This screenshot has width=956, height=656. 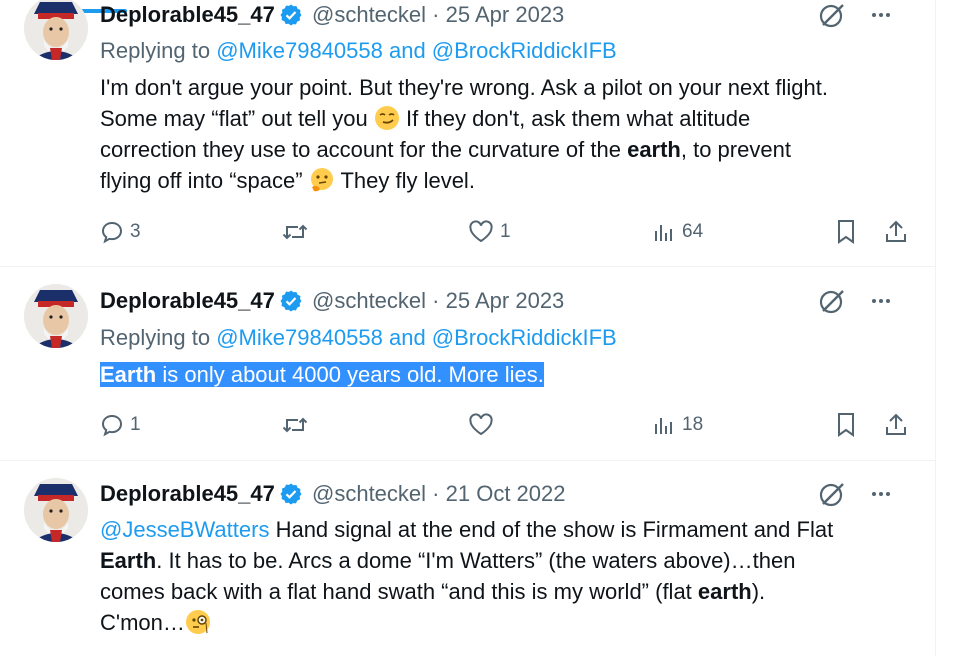 I want to click on reply-count: 3, so click(x=135, y=231).